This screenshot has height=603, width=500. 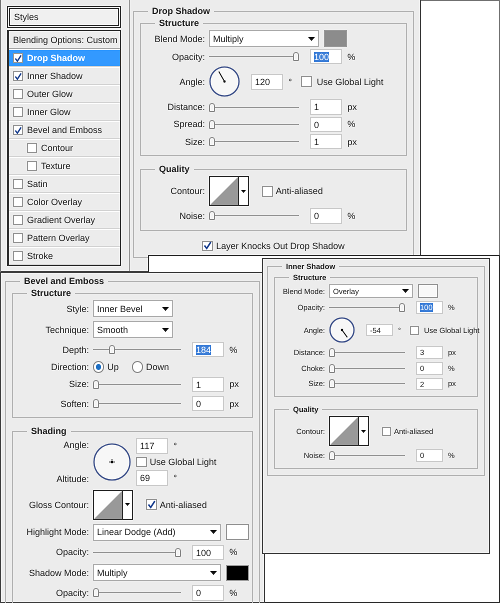 I want to click on list-item: Contour, so click(x=64, y=148).